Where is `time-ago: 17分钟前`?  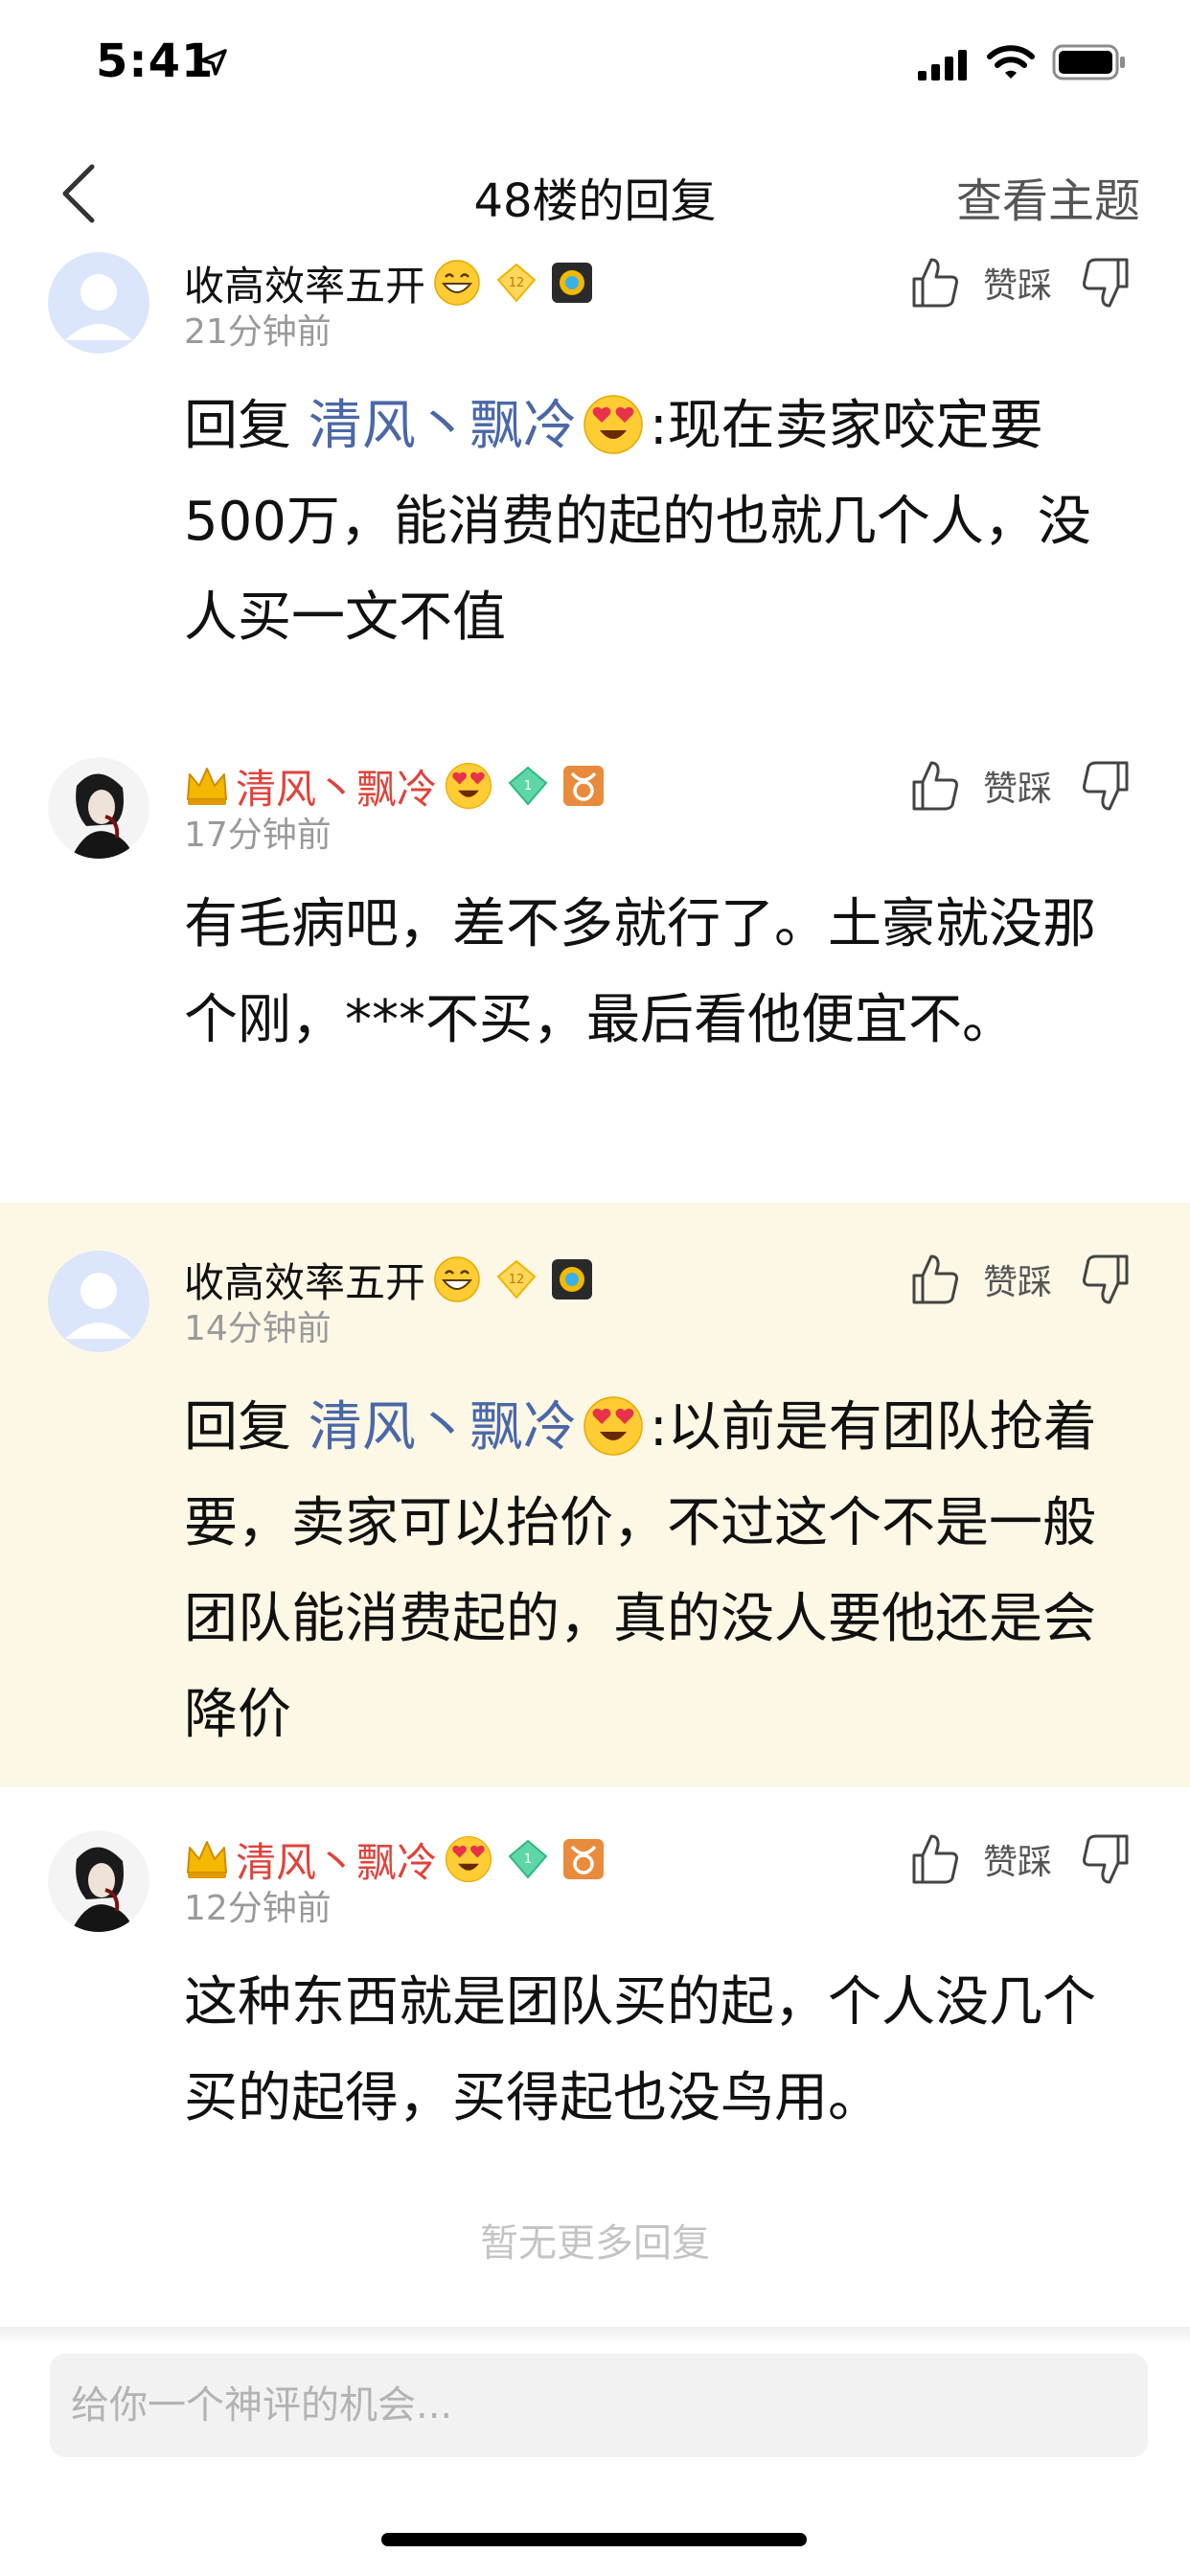
time-ago: 17分钟前 is located at coordinates (258, 835).